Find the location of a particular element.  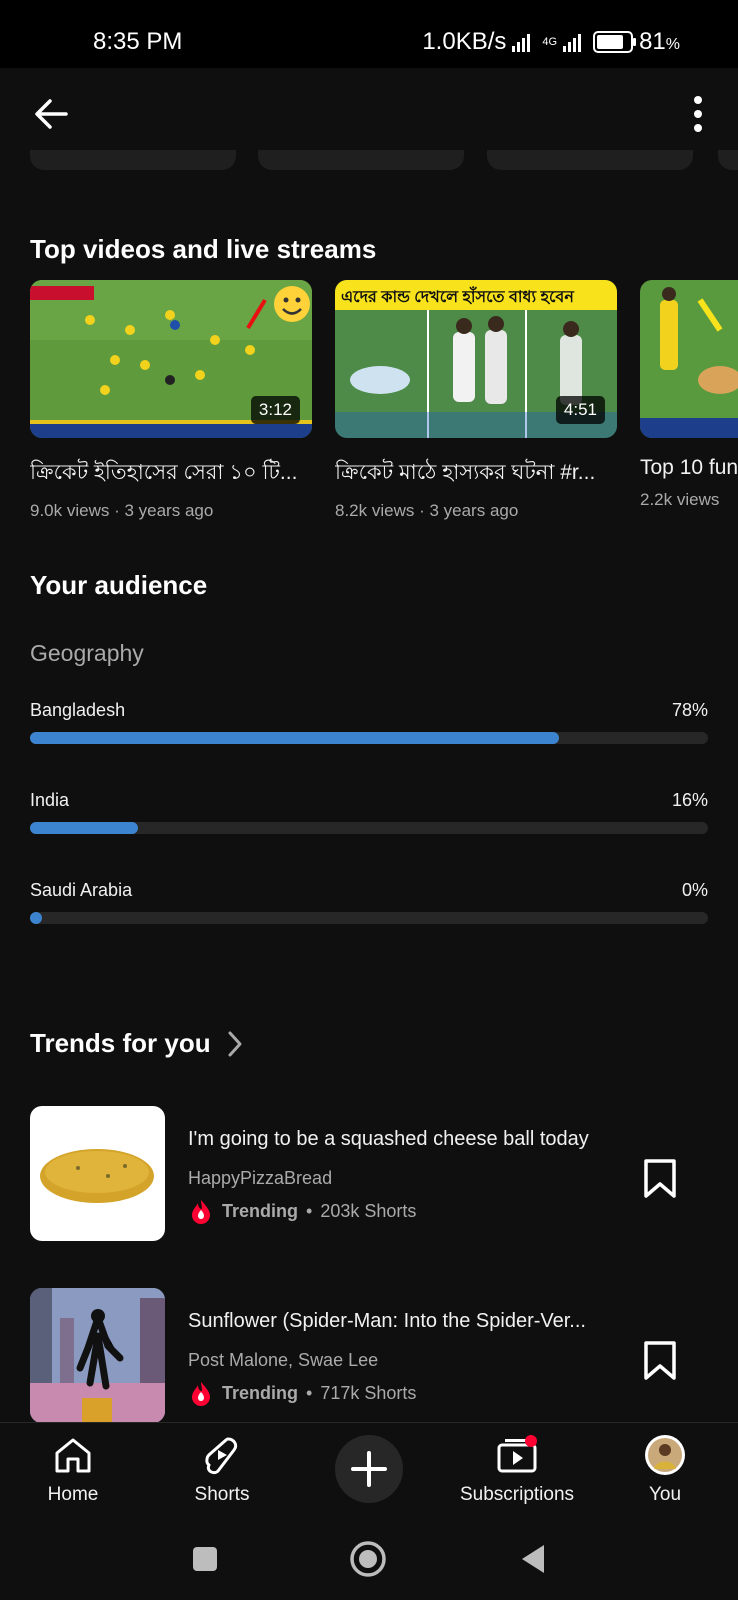

bottom-nav: Home Shorts Subscriptions You is located at coordinates (369, 1472).